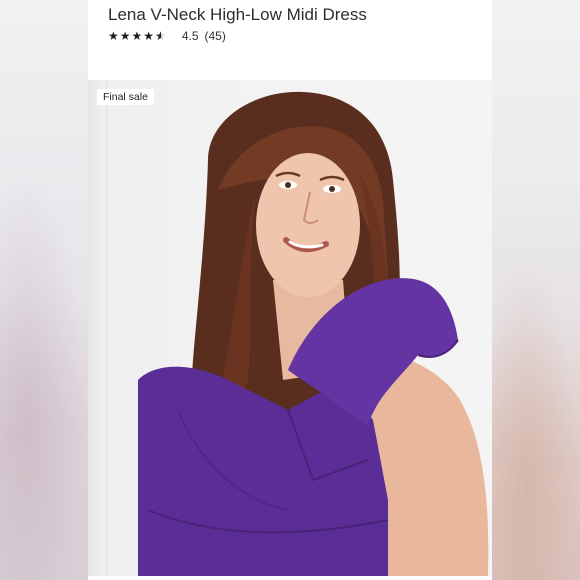 The image size is (580, 580). I want to click on review-count: (45), so click(215, 36).